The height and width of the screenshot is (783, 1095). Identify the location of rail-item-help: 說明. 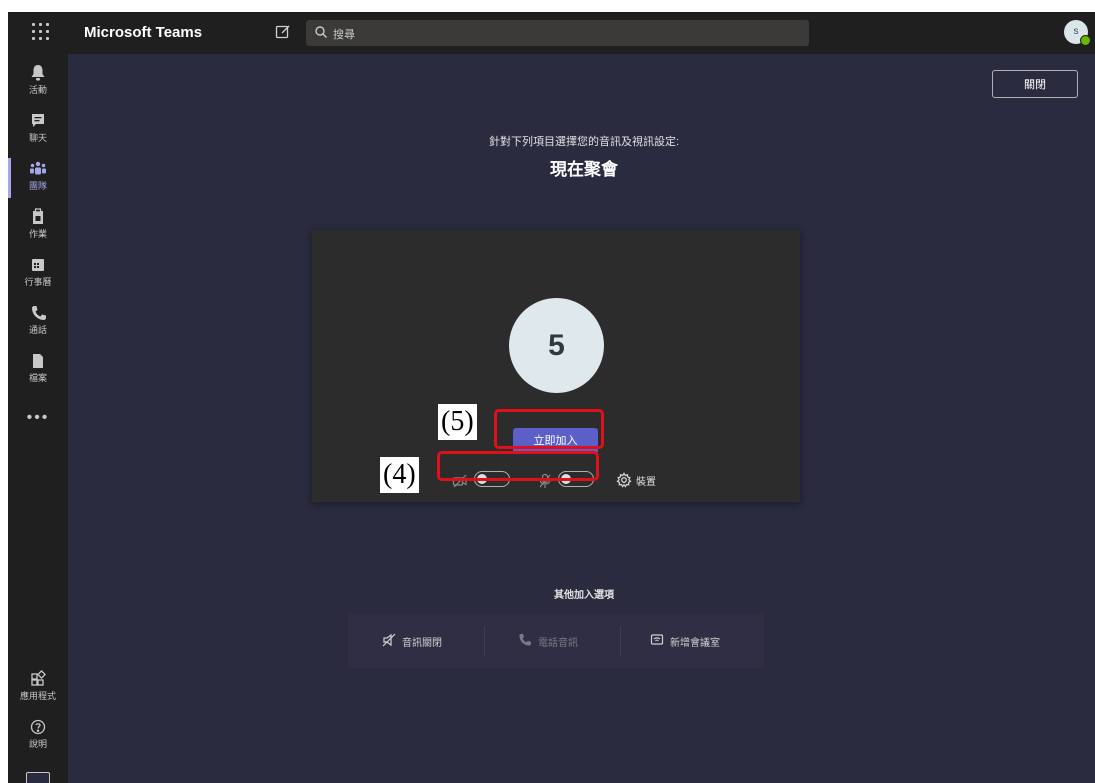
(38, 737).